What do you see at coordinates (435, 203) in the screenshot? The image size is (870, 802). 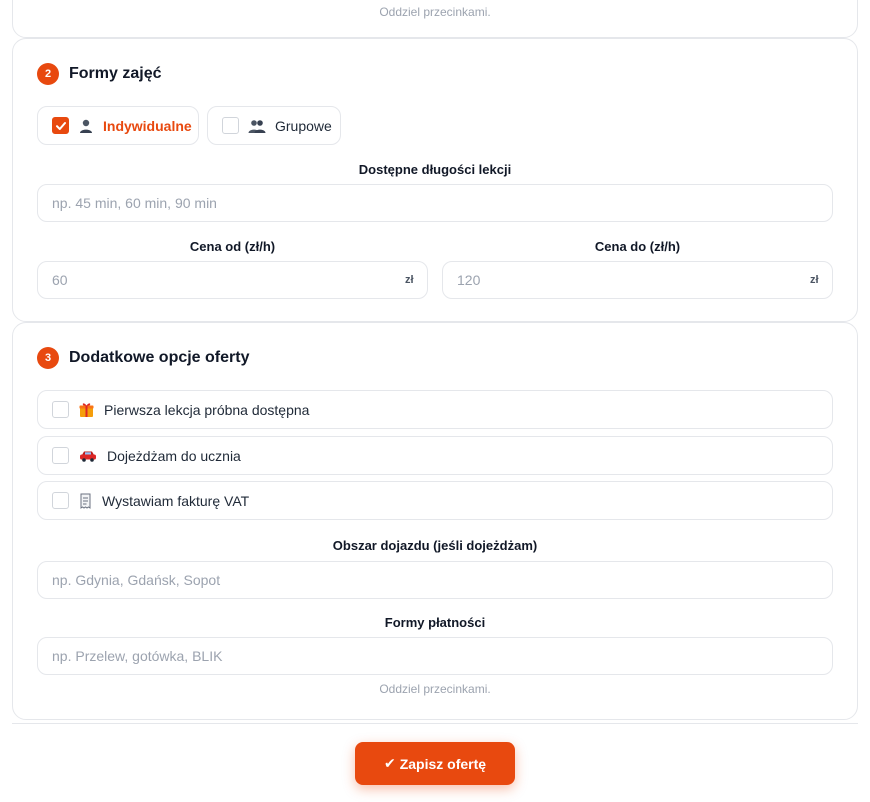 I see `lesson-lengths-input` at bounding box center [435, 203].